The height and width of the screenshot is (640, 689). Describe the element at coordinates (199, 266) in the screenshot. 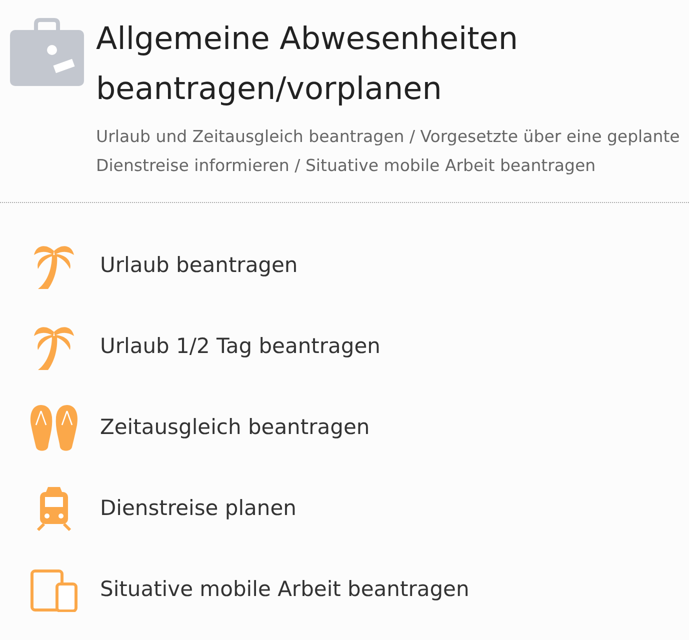

I see `action-label: Urlaub beantragen` at that location.